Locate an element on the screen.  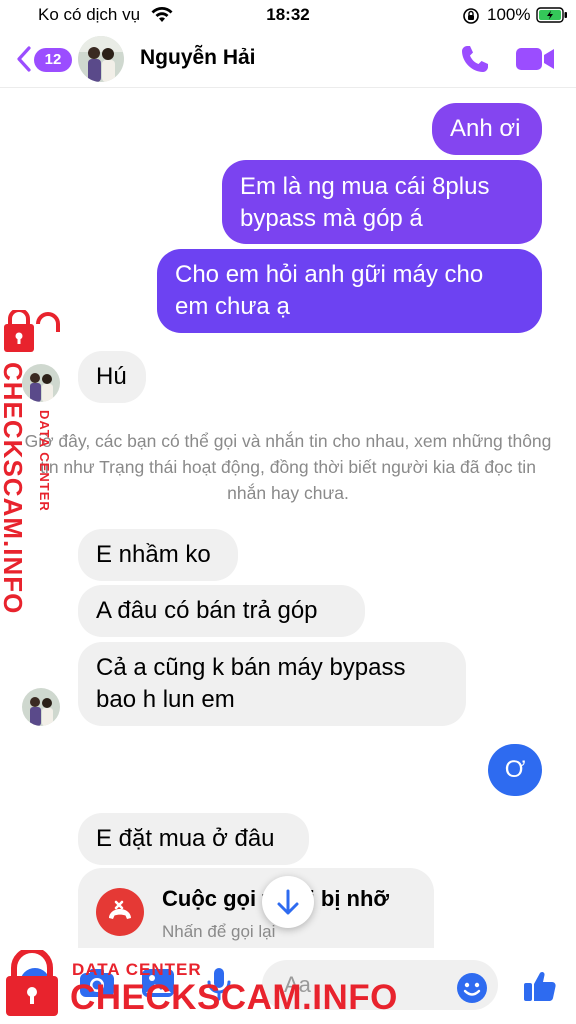
video-camera-icon is located at coordinates (535, 59).